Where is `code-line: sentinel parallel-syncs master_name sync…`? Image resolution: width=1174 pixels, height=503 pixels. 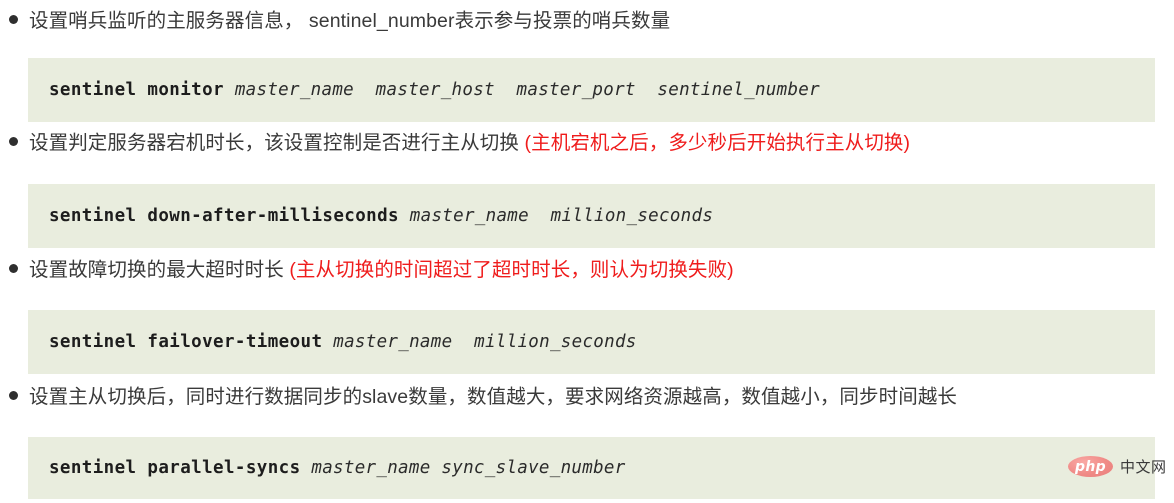 code-line: sentinel parallel-syncs master_name sync… is located at coordinates (327, 468).